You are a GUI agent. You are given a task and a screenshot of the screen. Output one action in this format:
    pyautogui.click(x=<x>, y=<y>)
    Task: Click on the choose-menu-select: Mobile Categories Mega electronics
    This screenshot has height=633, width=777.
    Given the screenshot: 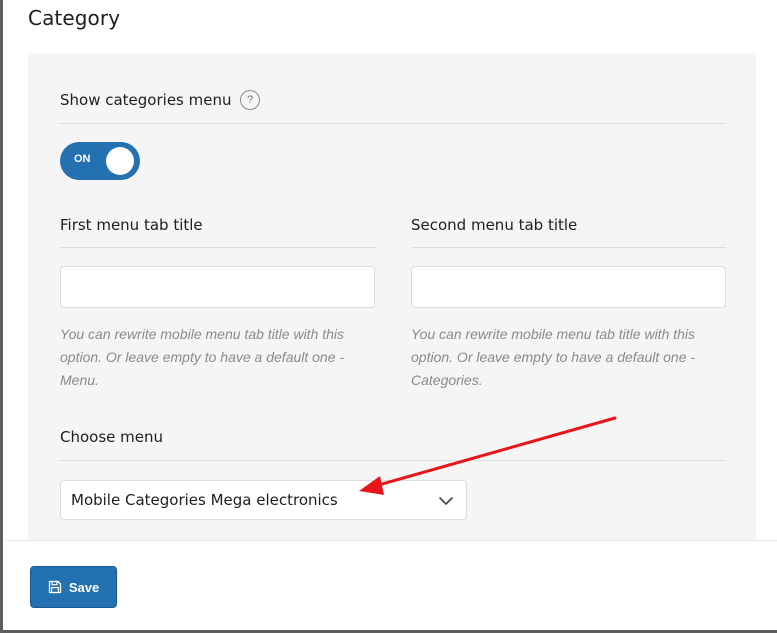 What is the action you would take?
    pyautogui.click(x=263, y=500)
    